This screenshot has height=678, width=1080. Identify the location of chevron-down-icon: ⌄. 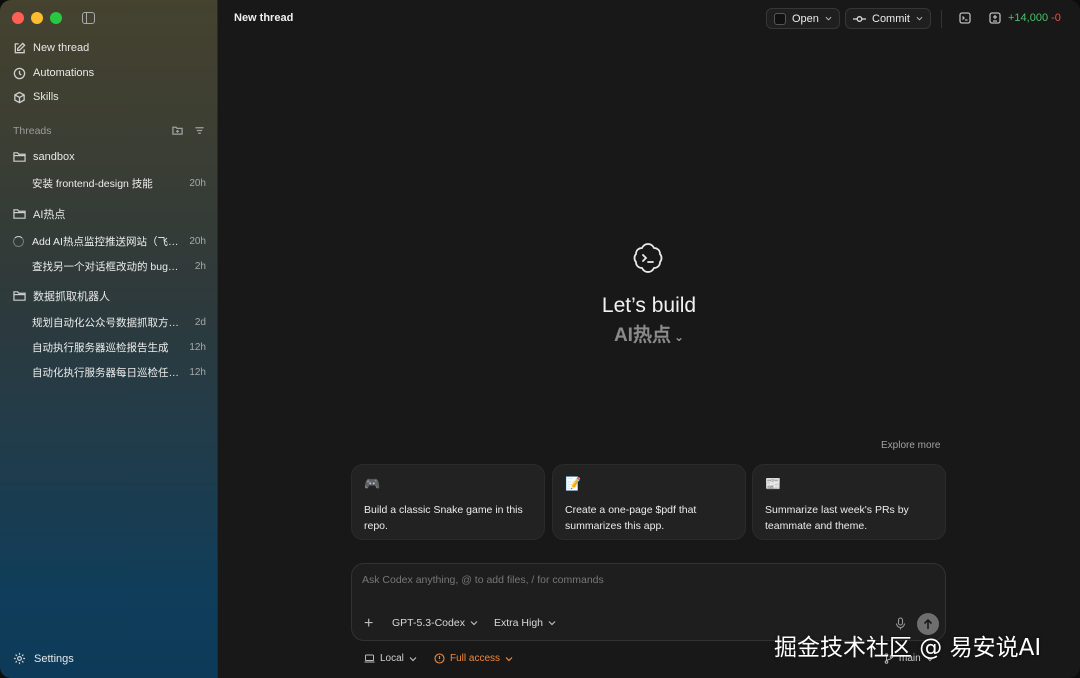
(679, 337).